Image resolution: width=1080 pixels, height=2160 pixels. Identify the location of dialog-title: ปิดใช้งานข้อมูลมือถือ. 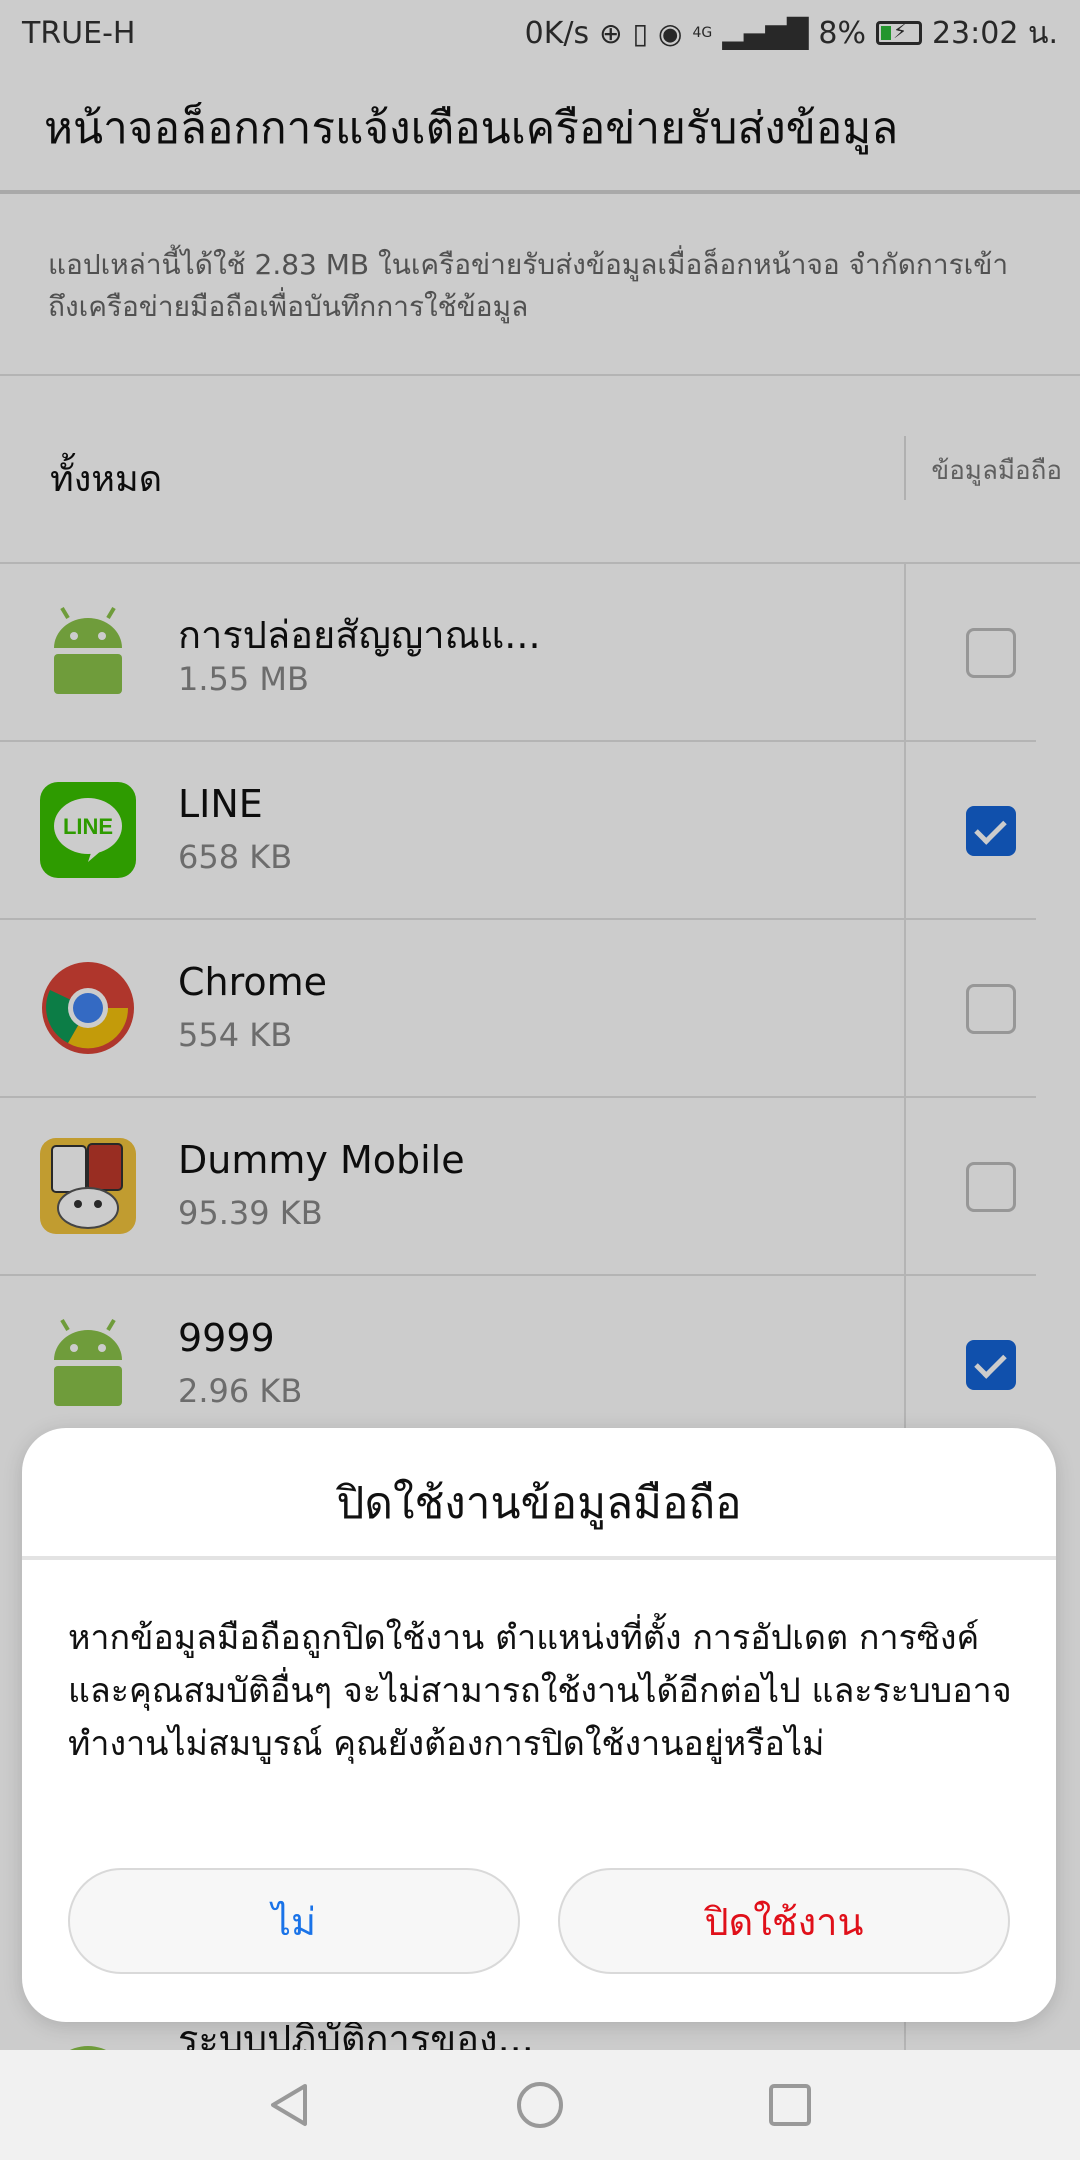
(539, 1503).